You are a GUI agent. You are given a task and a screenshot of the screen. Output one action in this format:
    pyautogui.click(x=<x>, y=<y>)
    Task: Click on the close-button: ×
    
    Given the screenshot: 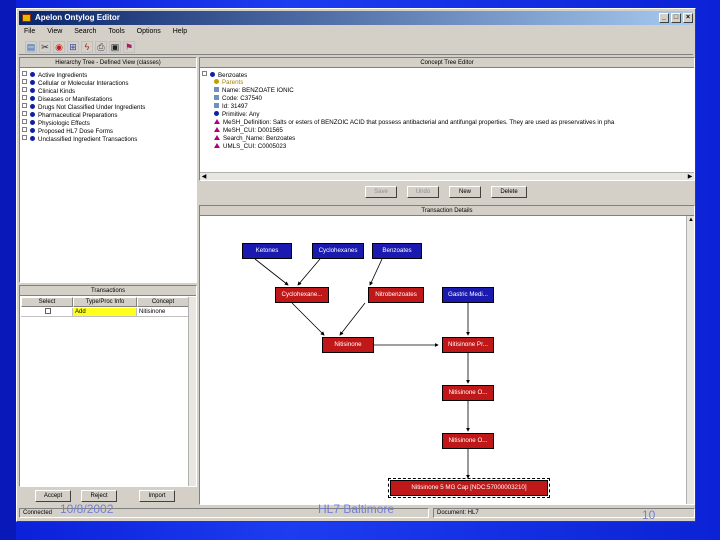 What is the action you would take?
    pyautogui.click(x=688, y=18)
    